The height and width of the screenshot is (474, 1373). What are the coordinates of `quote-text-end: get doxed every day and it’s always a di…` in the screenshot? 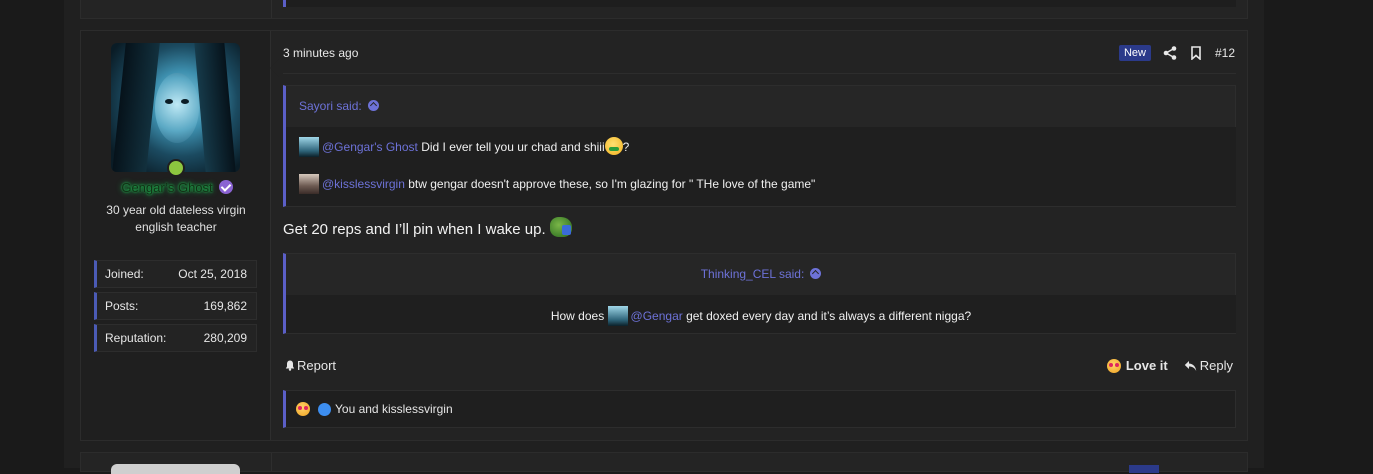 It's located at (827, 316).